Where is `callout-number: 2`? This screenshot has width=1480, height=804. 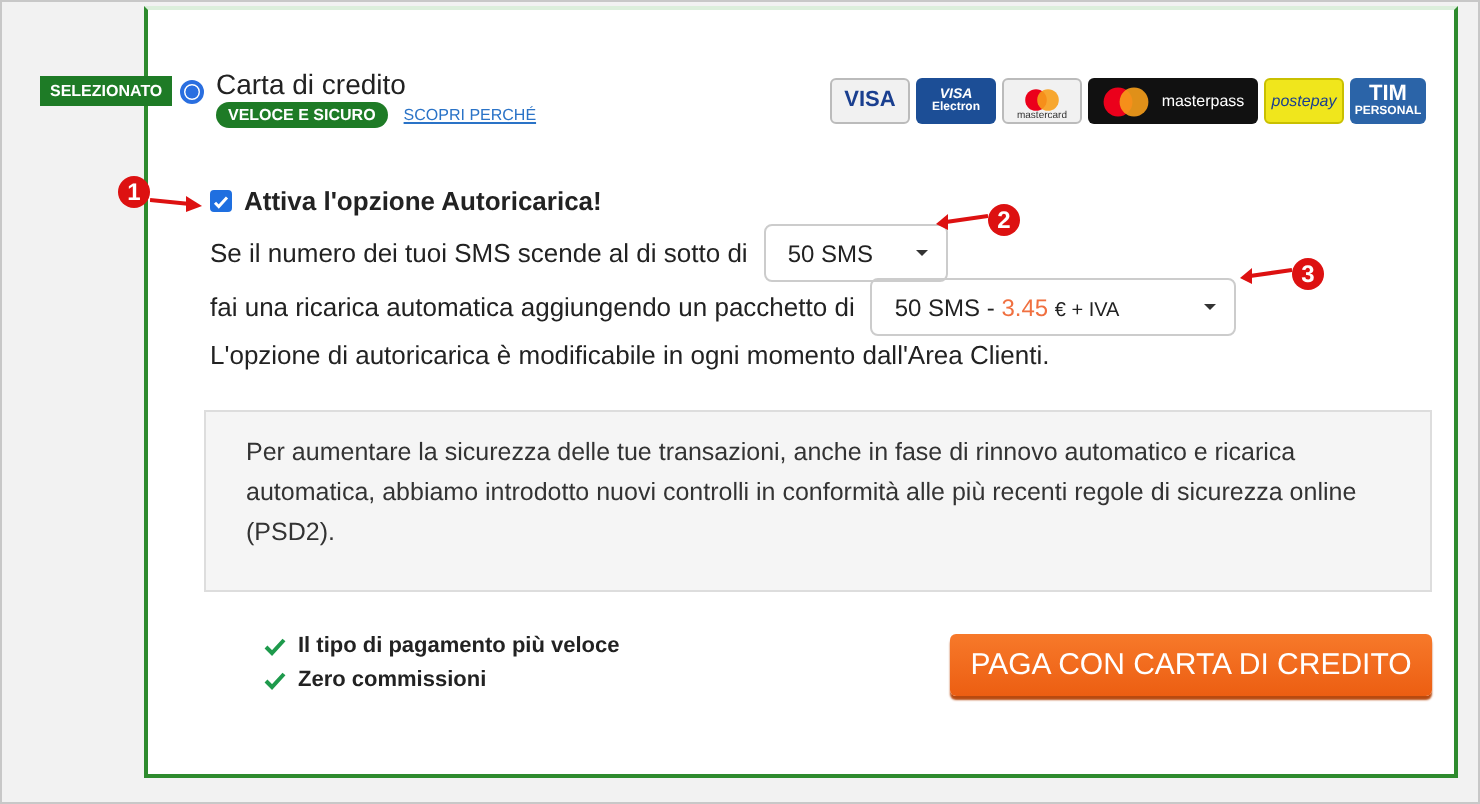
callout-number: 2 is located at coordinates (1004, 220).